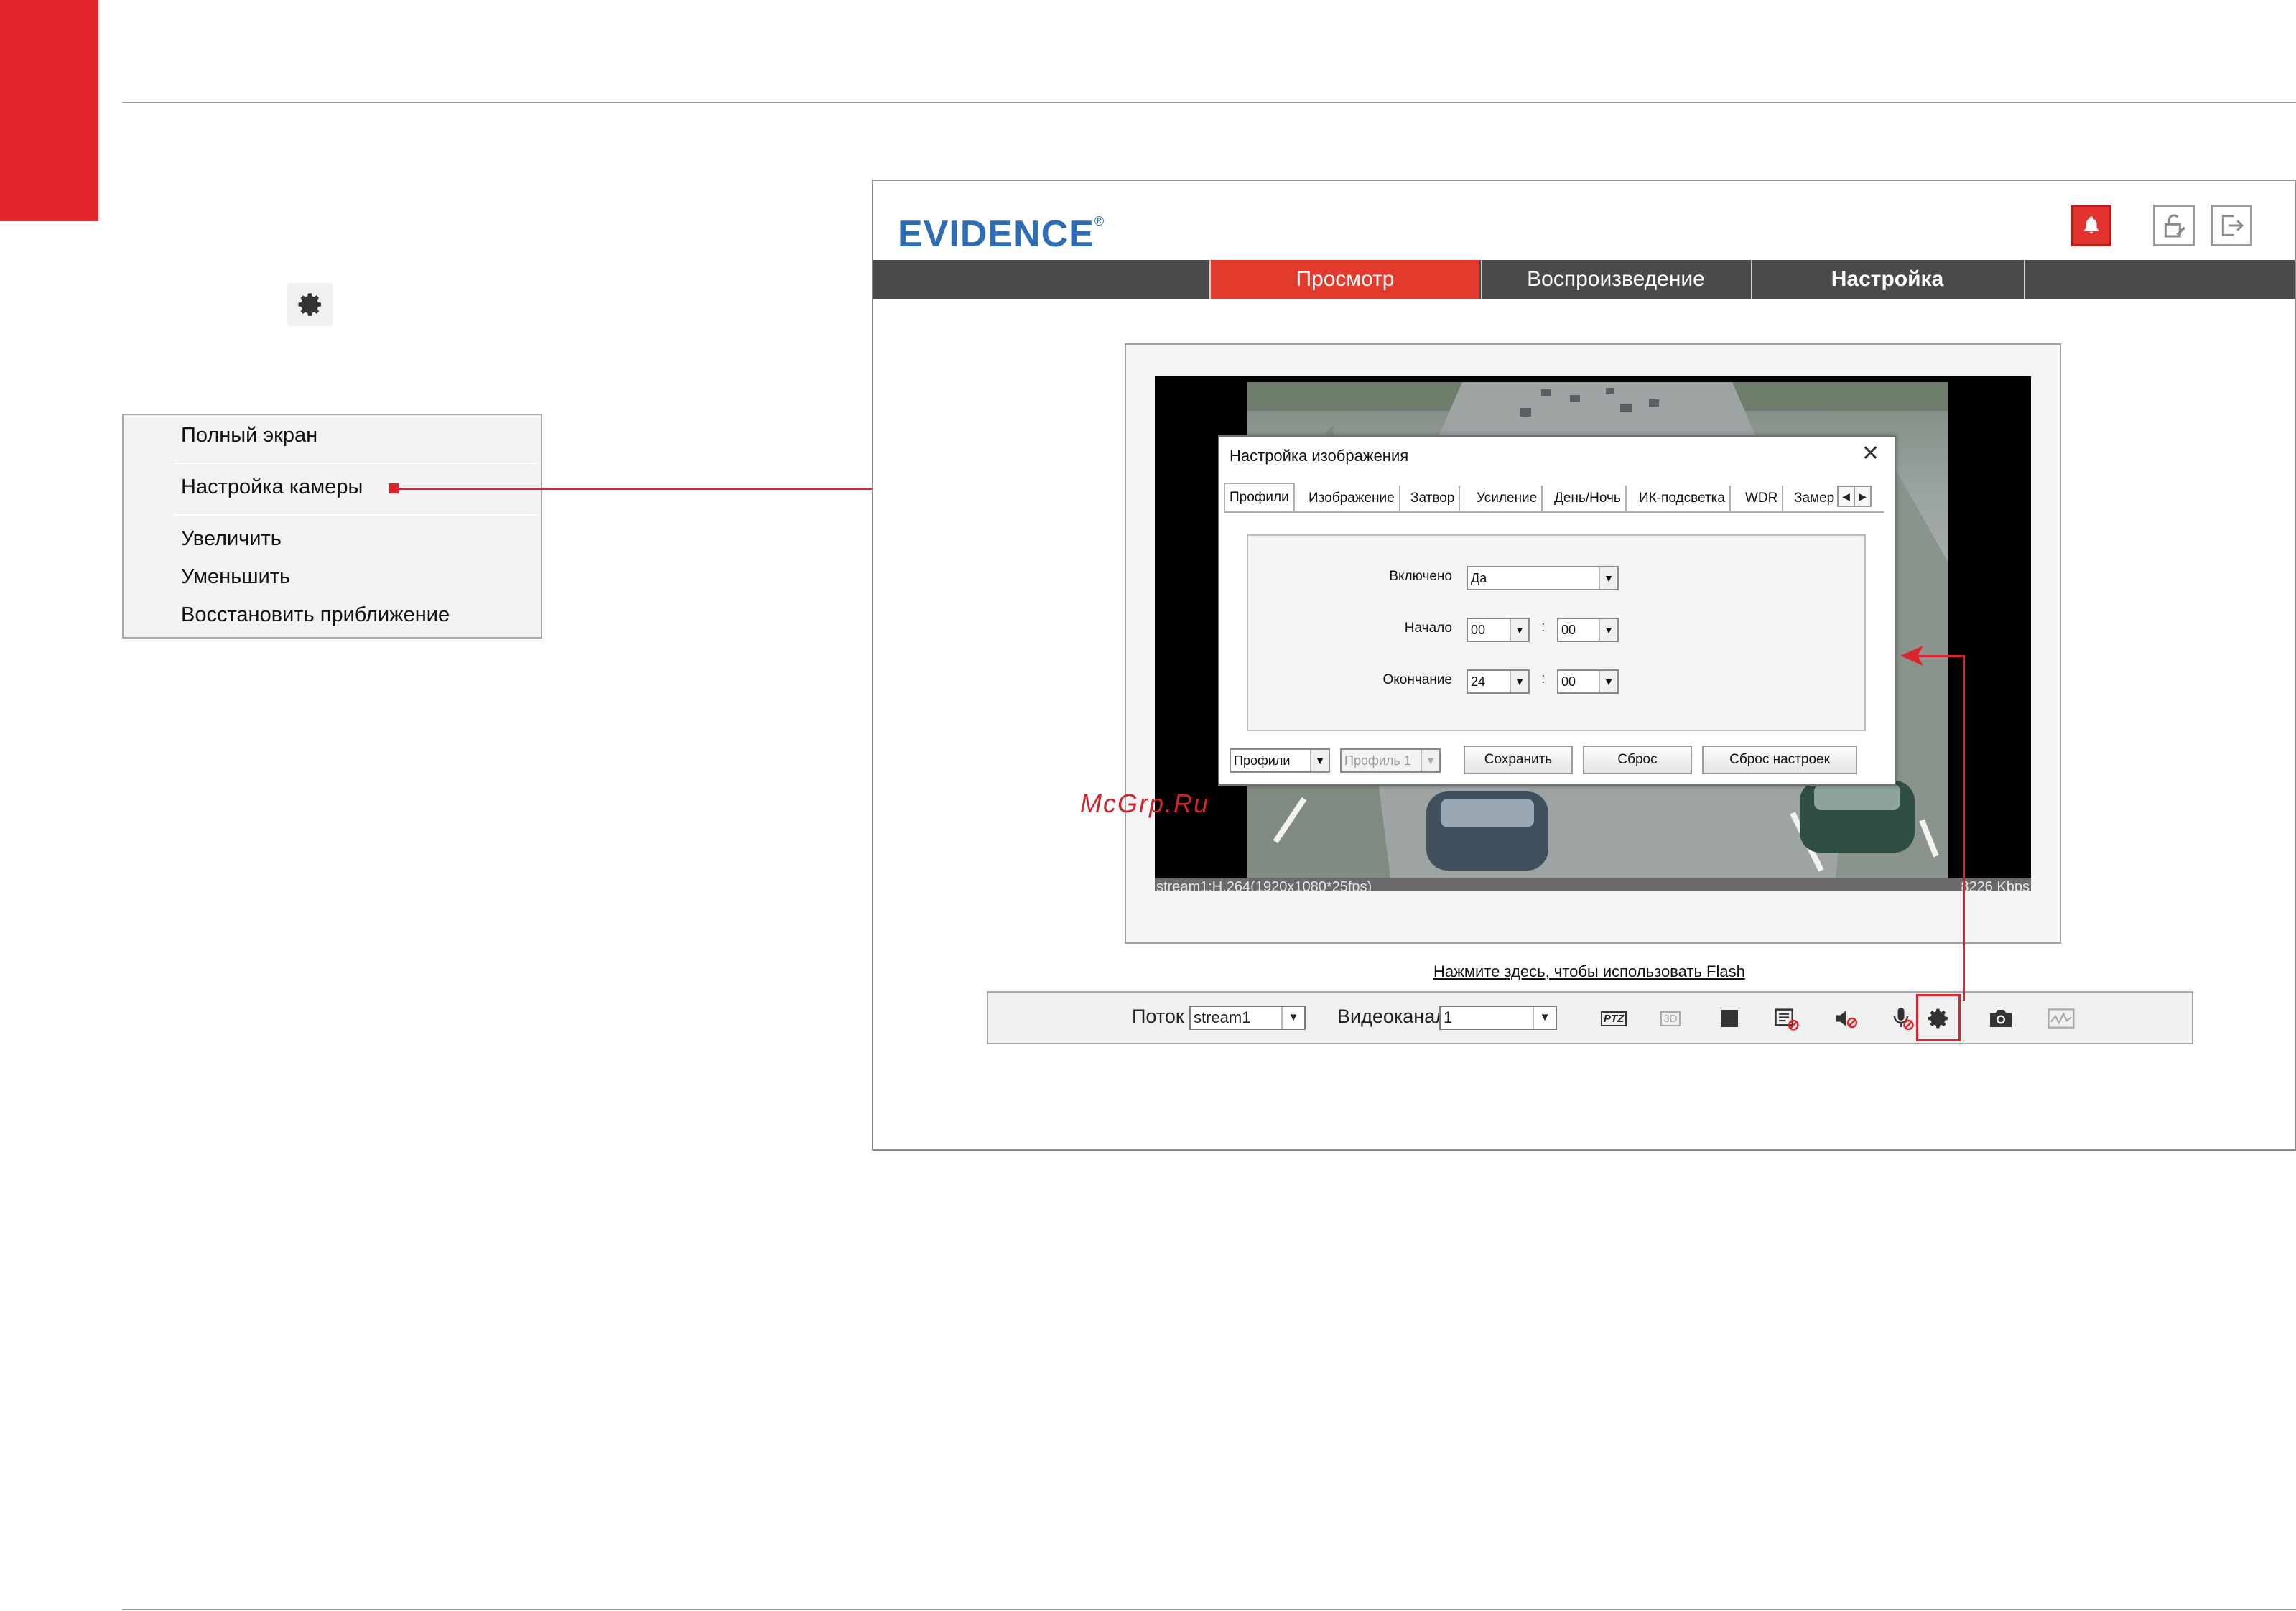 The width and height of the screenshot is (2296, 1611). I want to click on menu-item-fullscreen: Полный экран, so click(249, 435).